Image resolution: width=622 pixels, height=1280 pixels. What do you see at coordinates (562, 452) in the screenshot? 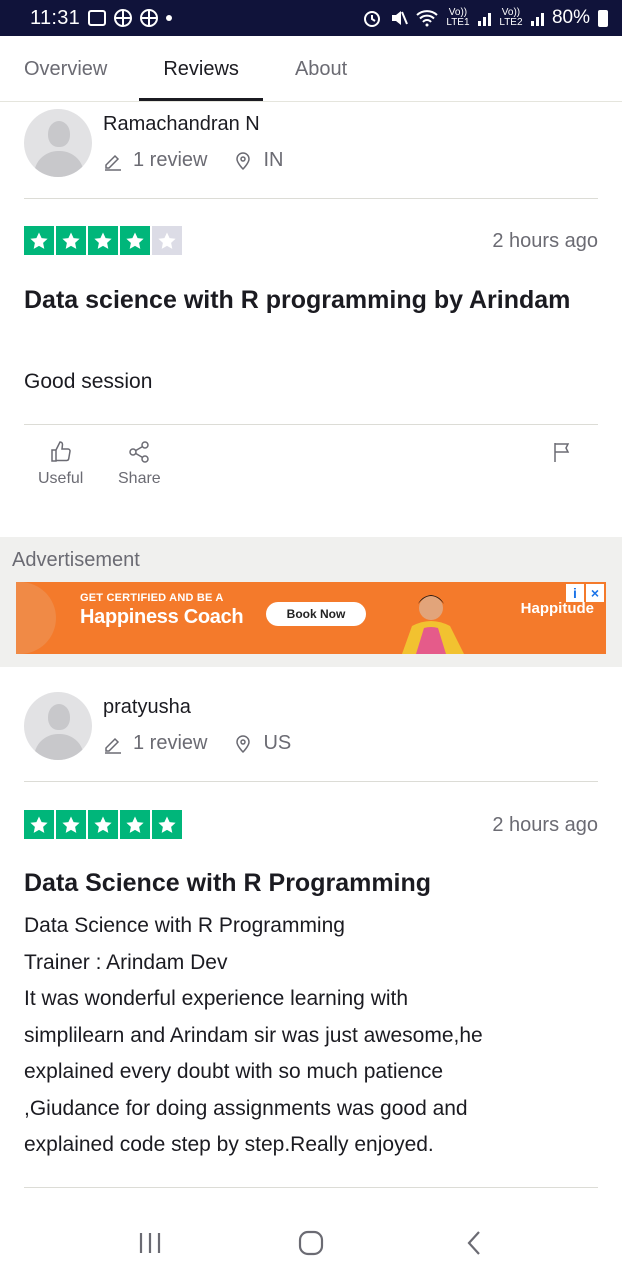
I see `flag-icon` at bounding box center [562, 452].